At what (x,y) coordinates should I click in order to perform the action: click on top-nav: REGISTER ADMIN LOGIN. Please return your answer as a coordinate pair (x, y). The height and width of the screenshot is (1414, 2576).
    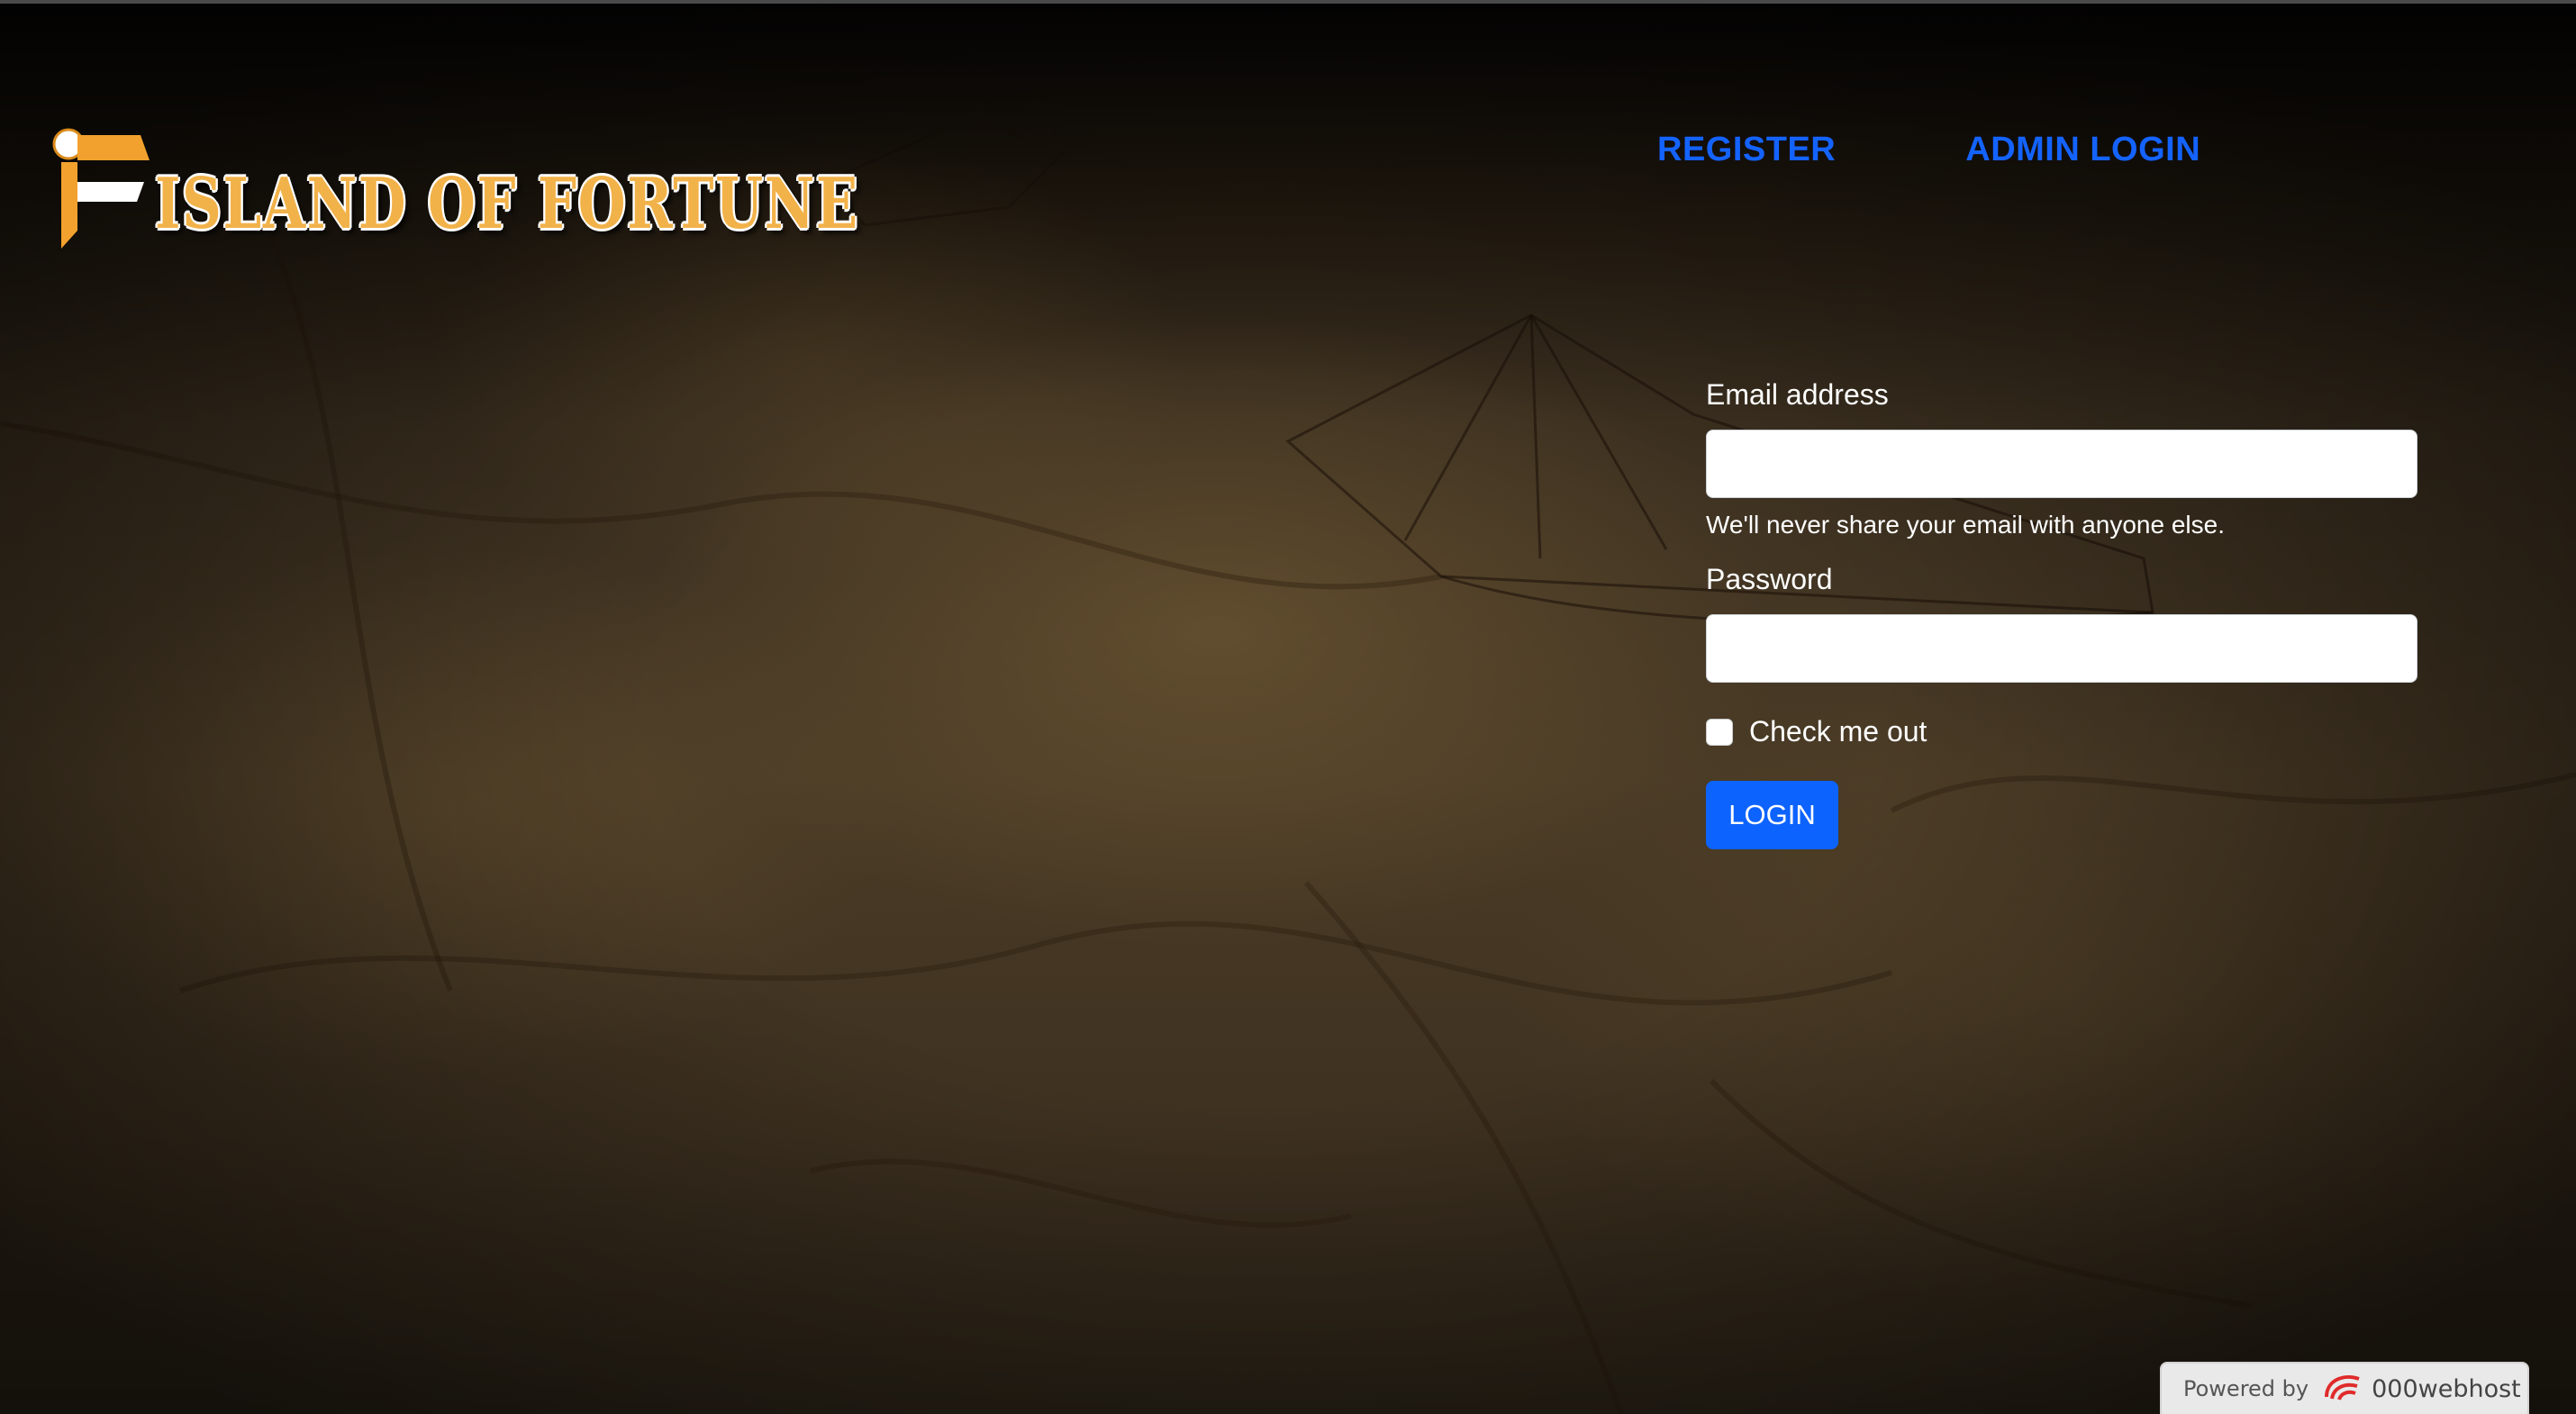
    Looking at the image, I should click on (1928, 150).